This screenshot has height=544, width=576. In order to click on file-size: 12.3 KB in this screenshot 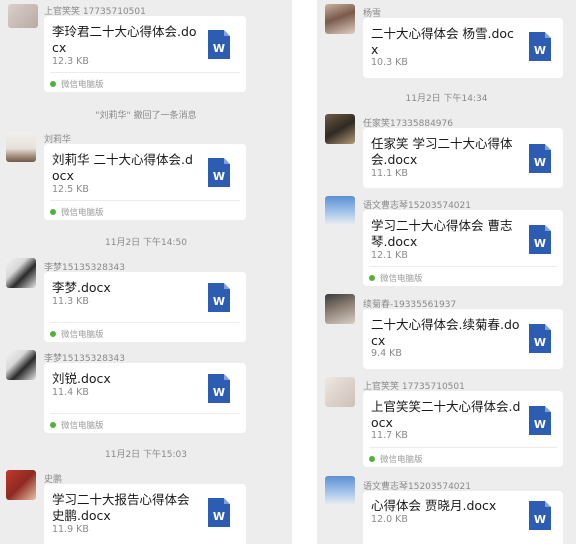, I will do `click(70, 61)`.